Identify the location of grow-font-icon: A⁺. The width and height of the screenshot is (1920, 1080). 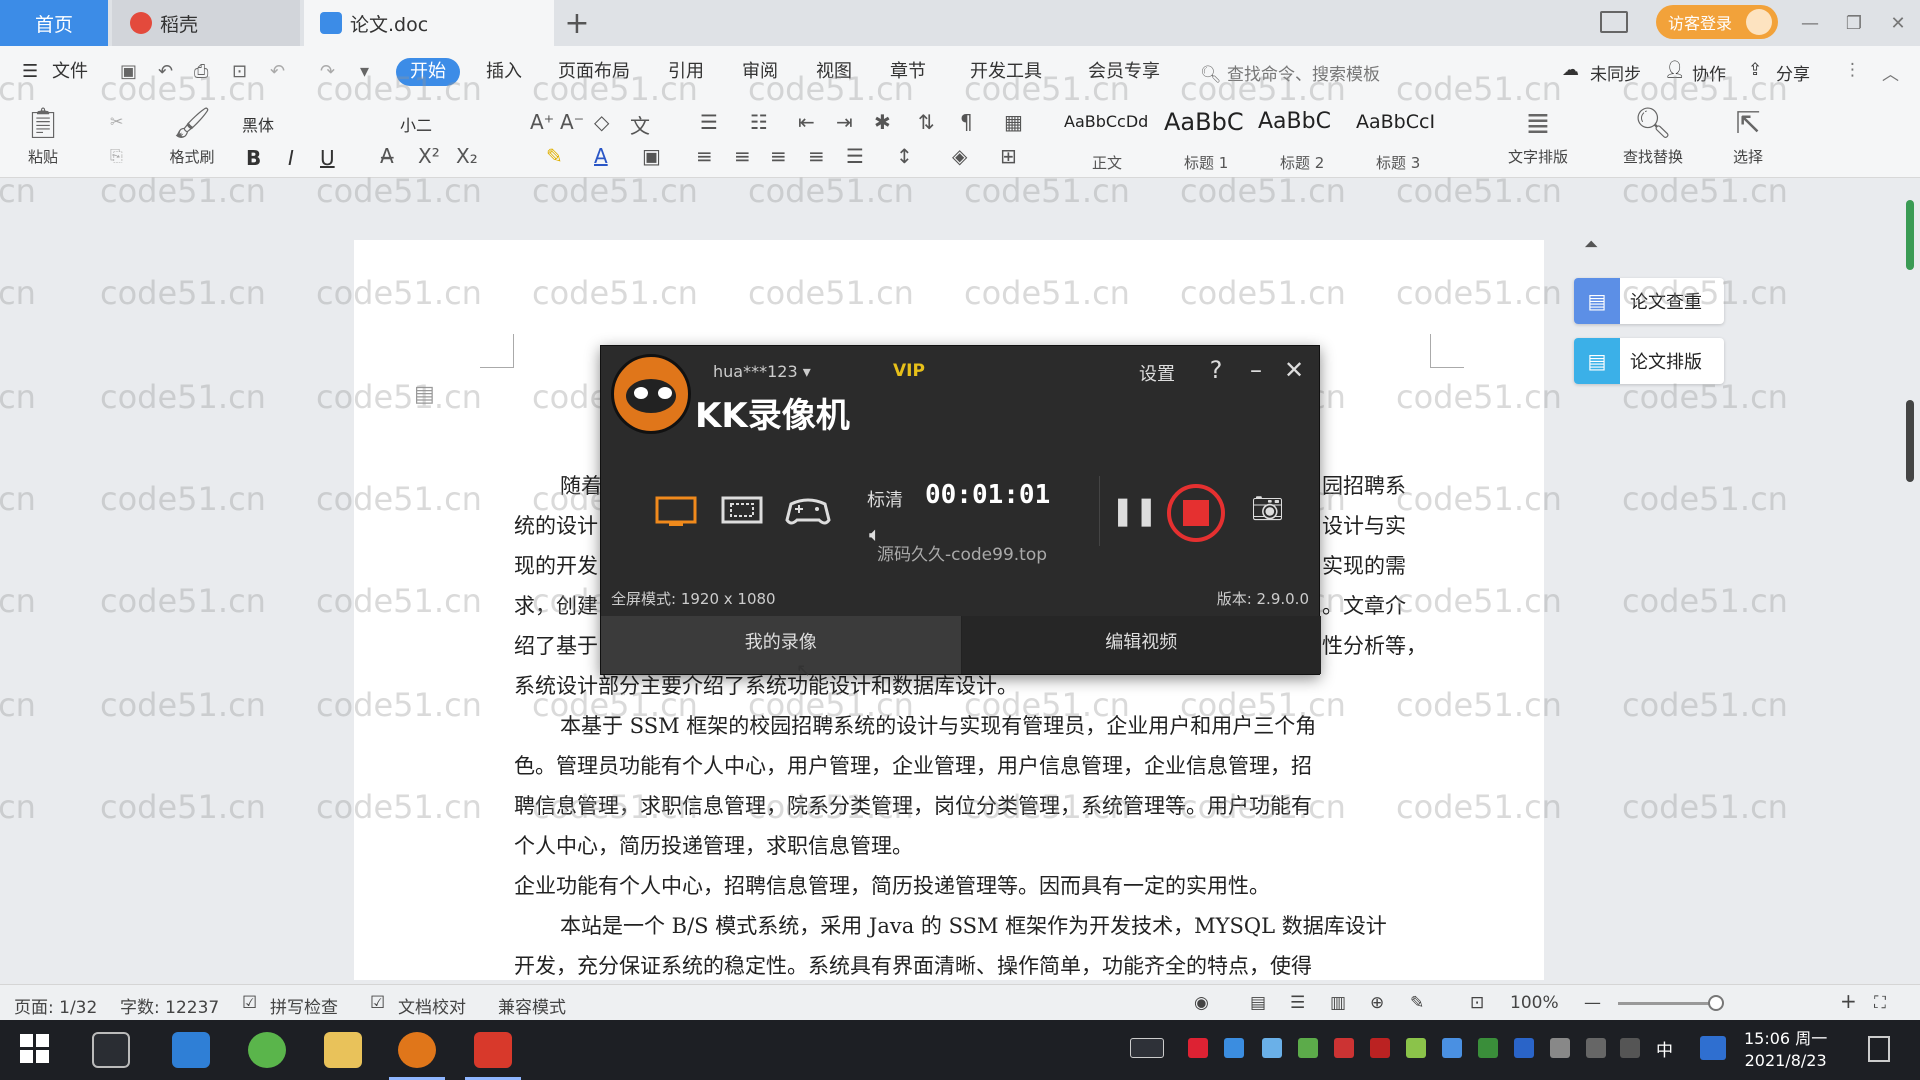
(542, 122).